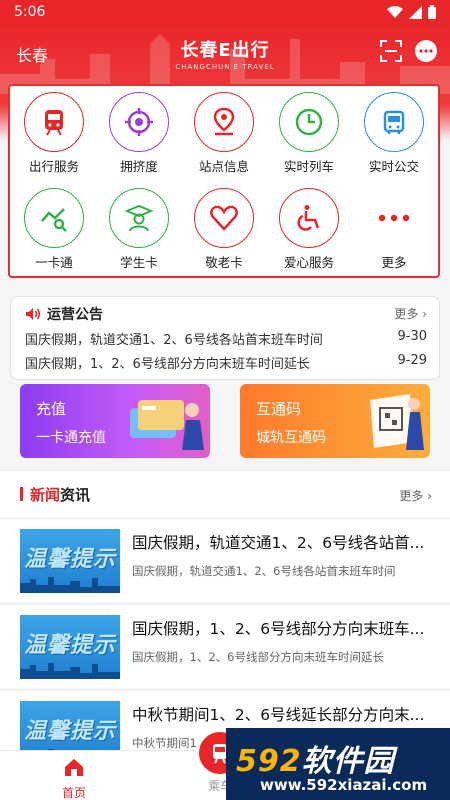 The width and height of the screenshot is (450, 800). Describe the element at coordinates (139, 166) in the screenshot. I see `service-label: 拥挤度` at that location.